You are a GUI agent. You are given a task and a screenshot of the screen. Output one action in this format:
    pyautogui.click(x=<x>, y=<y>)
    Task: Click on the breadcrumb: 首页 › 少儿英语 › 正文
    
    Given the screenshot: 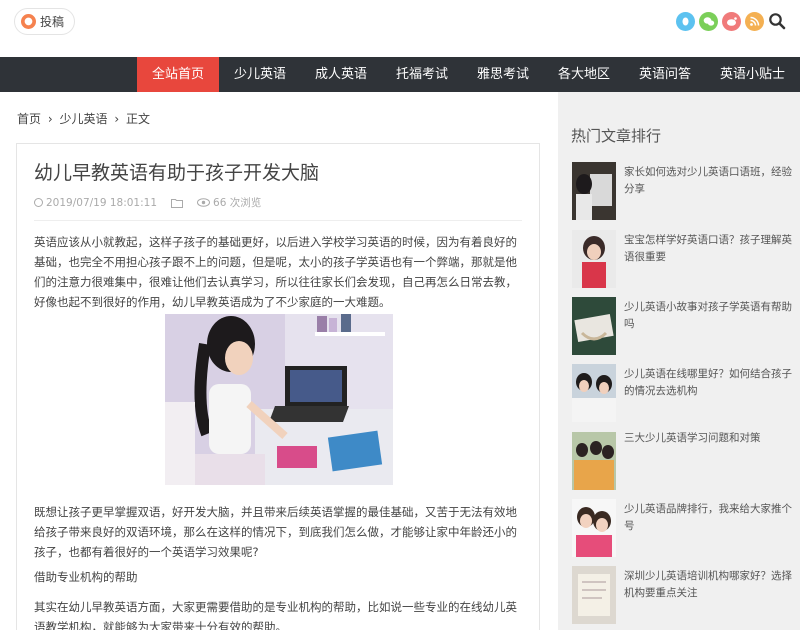 What is the action you would take?
    pyautogui.click(x=85, y=118)
    